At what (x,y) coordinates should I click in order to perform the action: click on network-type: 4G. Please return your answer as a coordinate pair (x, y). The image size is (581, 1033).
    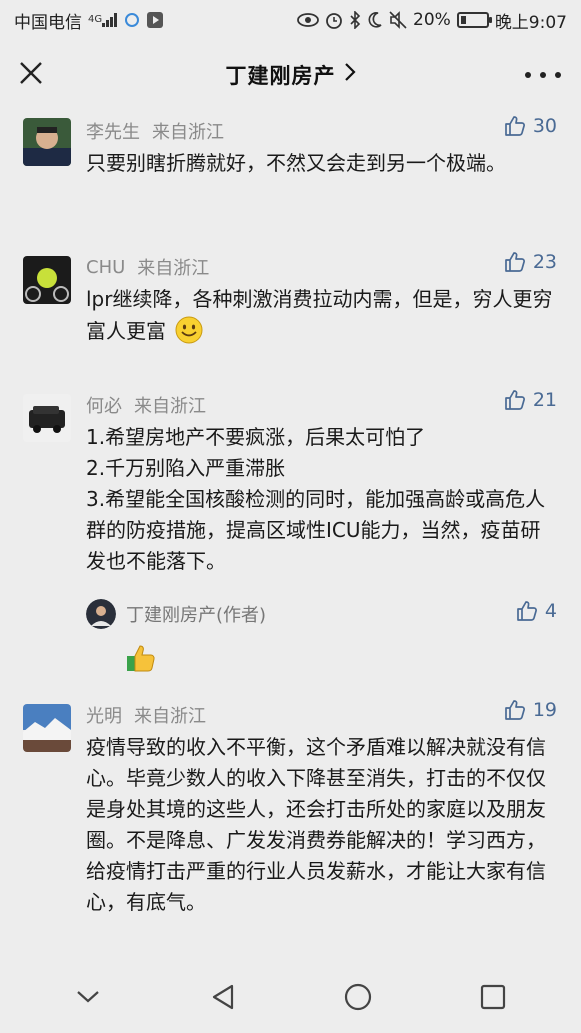
    Looking at the image, I should click on (95, 19).